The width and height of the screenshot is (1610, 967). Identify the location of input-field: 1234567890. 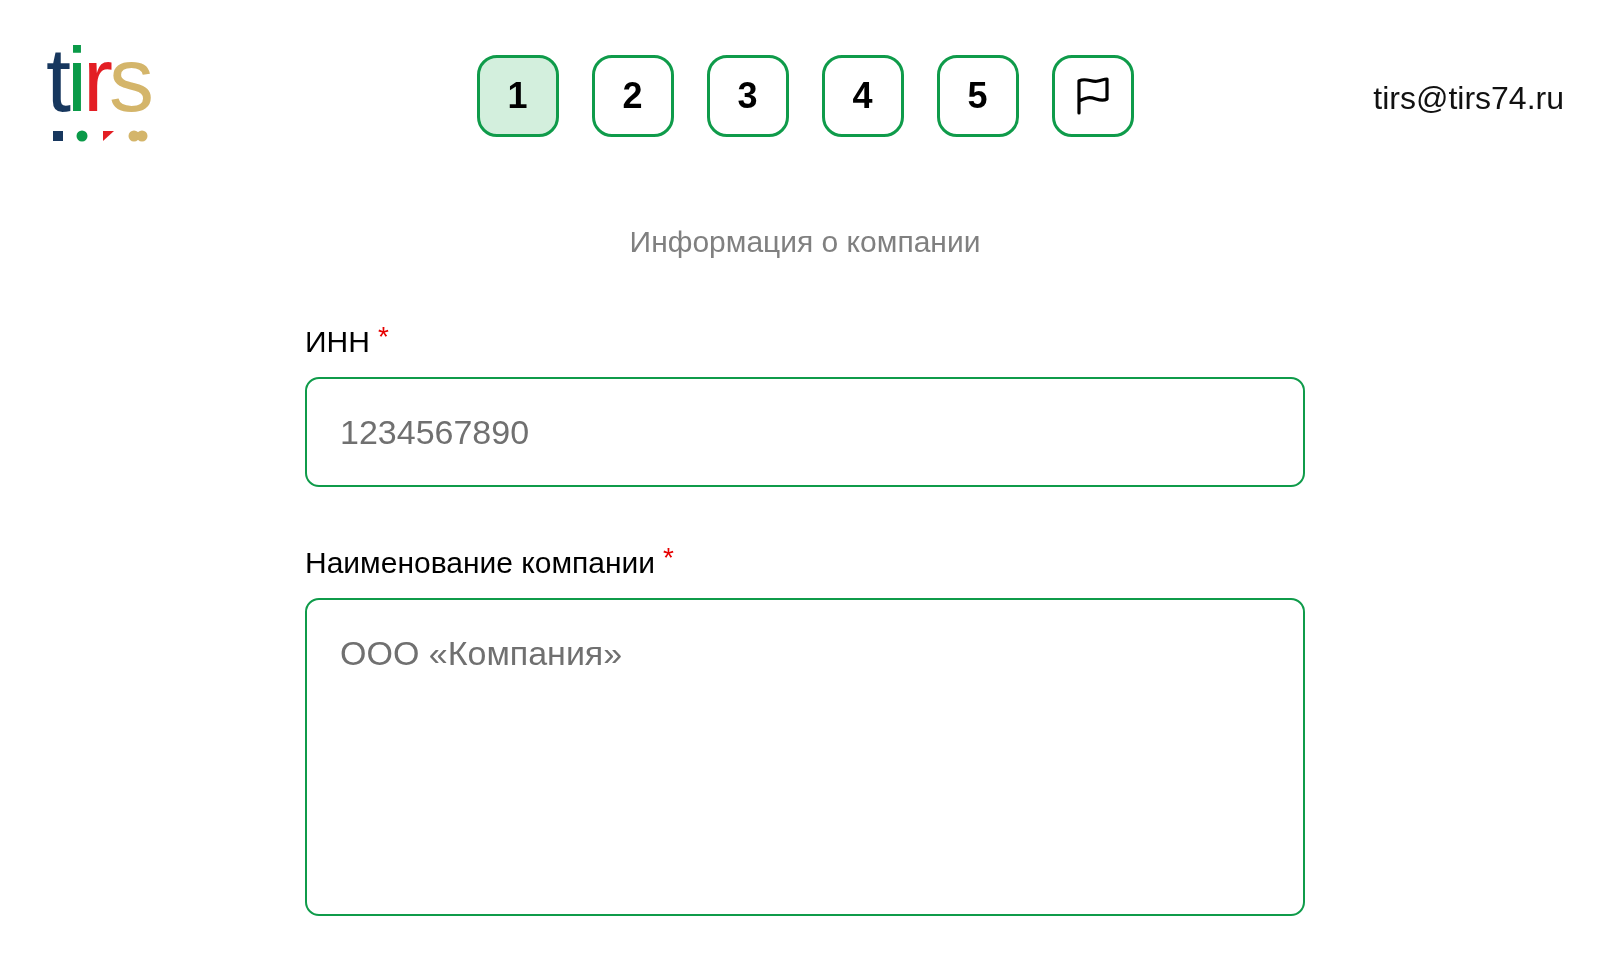
(805, 432).